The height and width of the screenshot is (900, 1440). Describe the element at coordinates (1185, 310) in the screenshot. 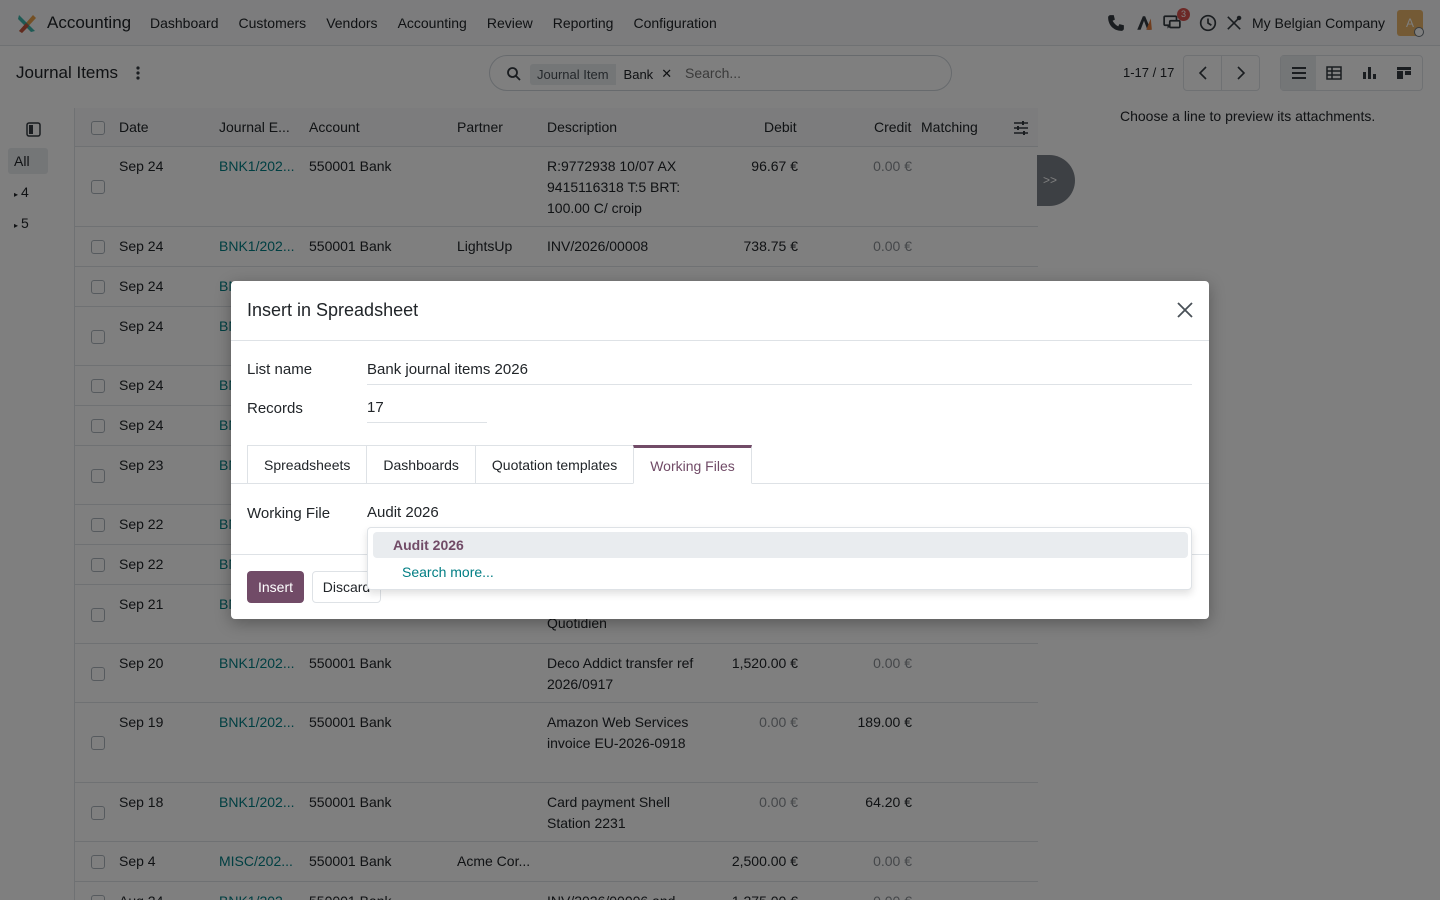

I see `close-icon` at that location.